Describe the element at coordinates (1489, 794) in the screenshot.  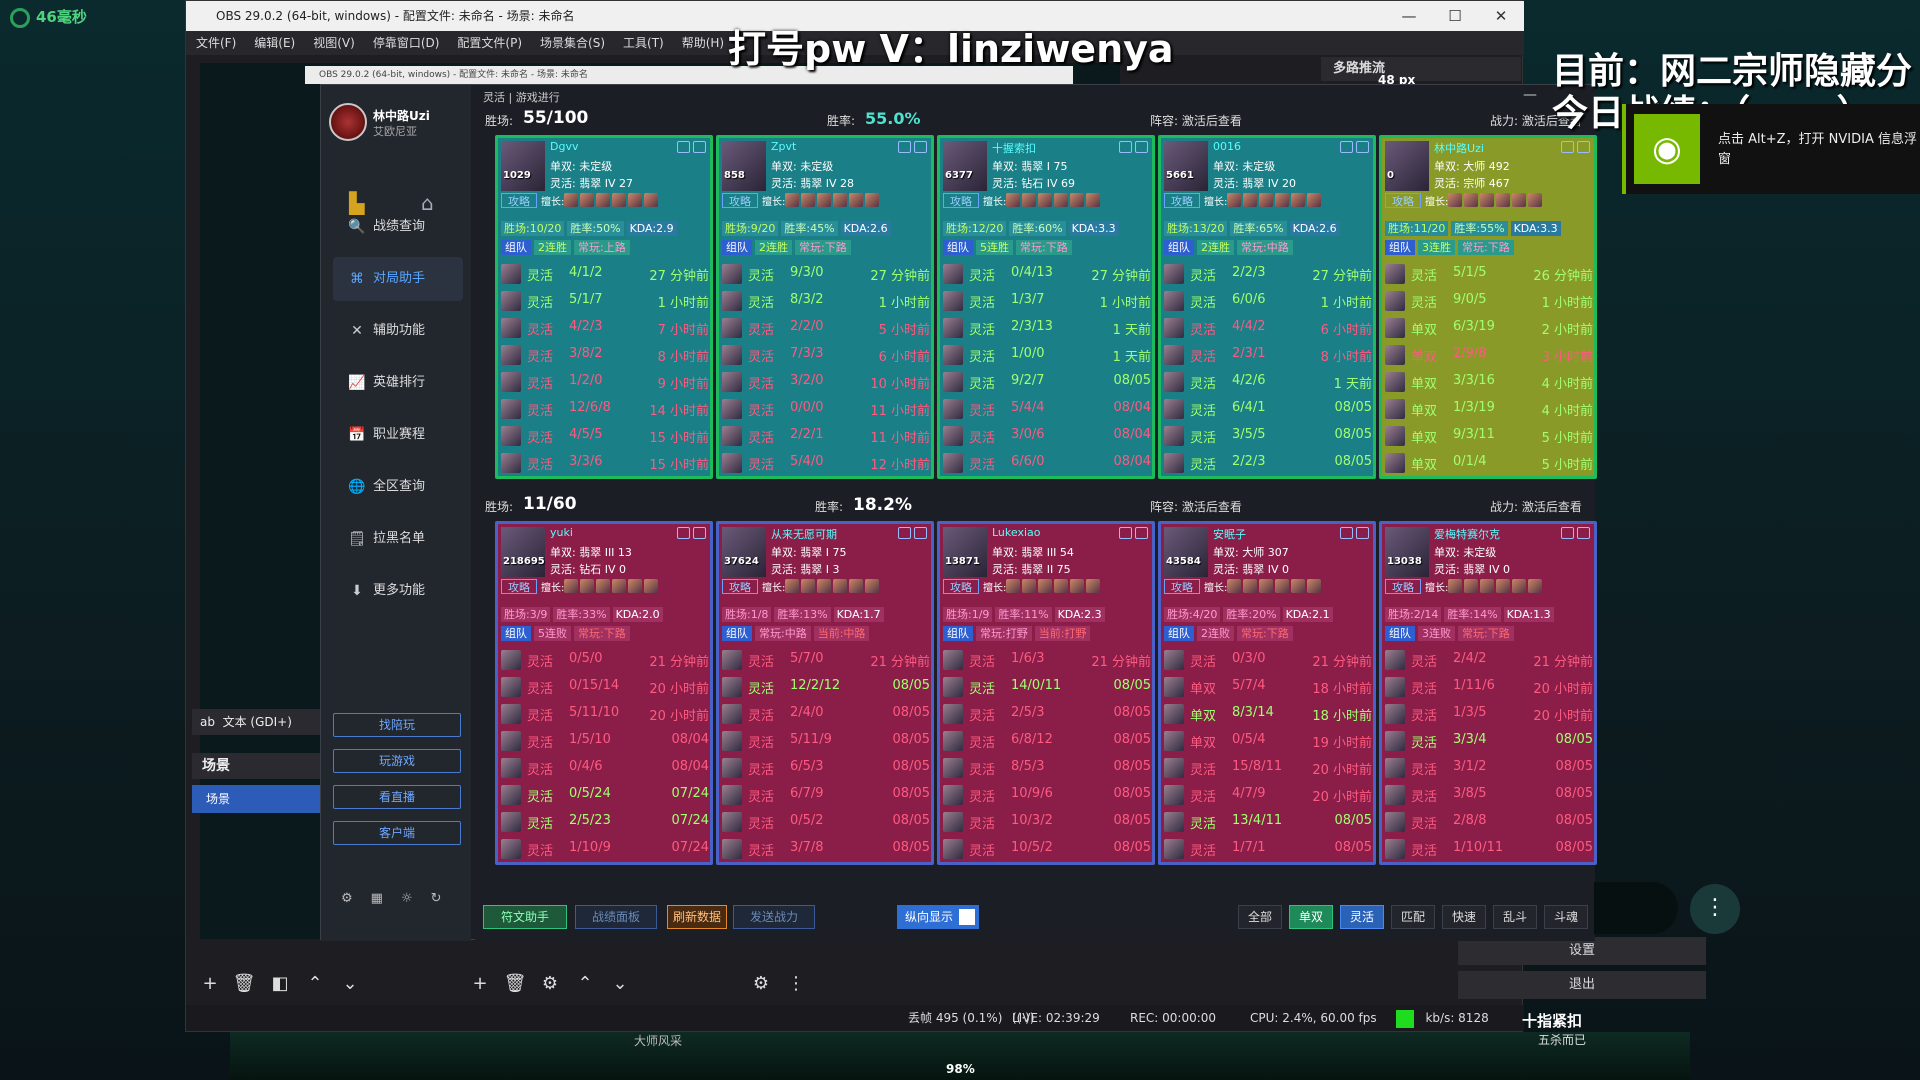
I see `list-item: 灵活 3/8/5 08/05` at that location.